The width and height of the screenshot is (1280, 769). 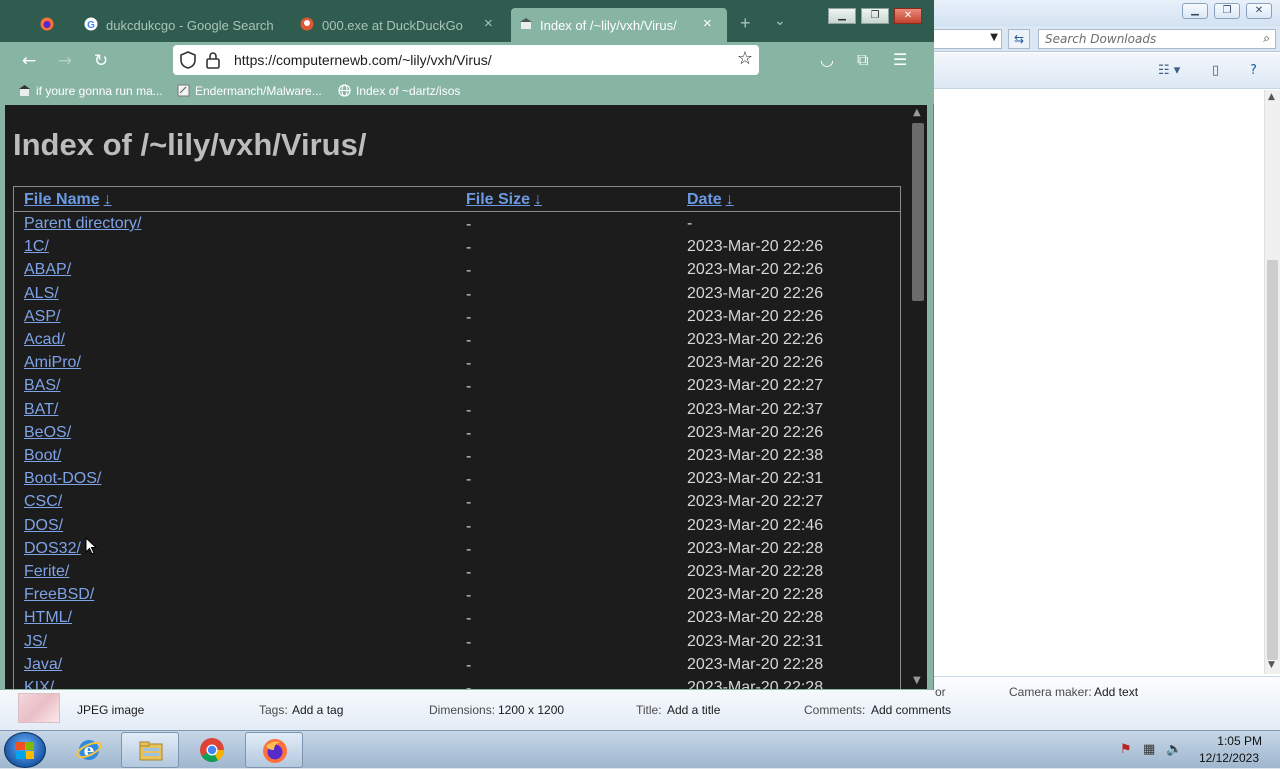 I want to click on file-link: 1C/, so click(x=36, y=247).